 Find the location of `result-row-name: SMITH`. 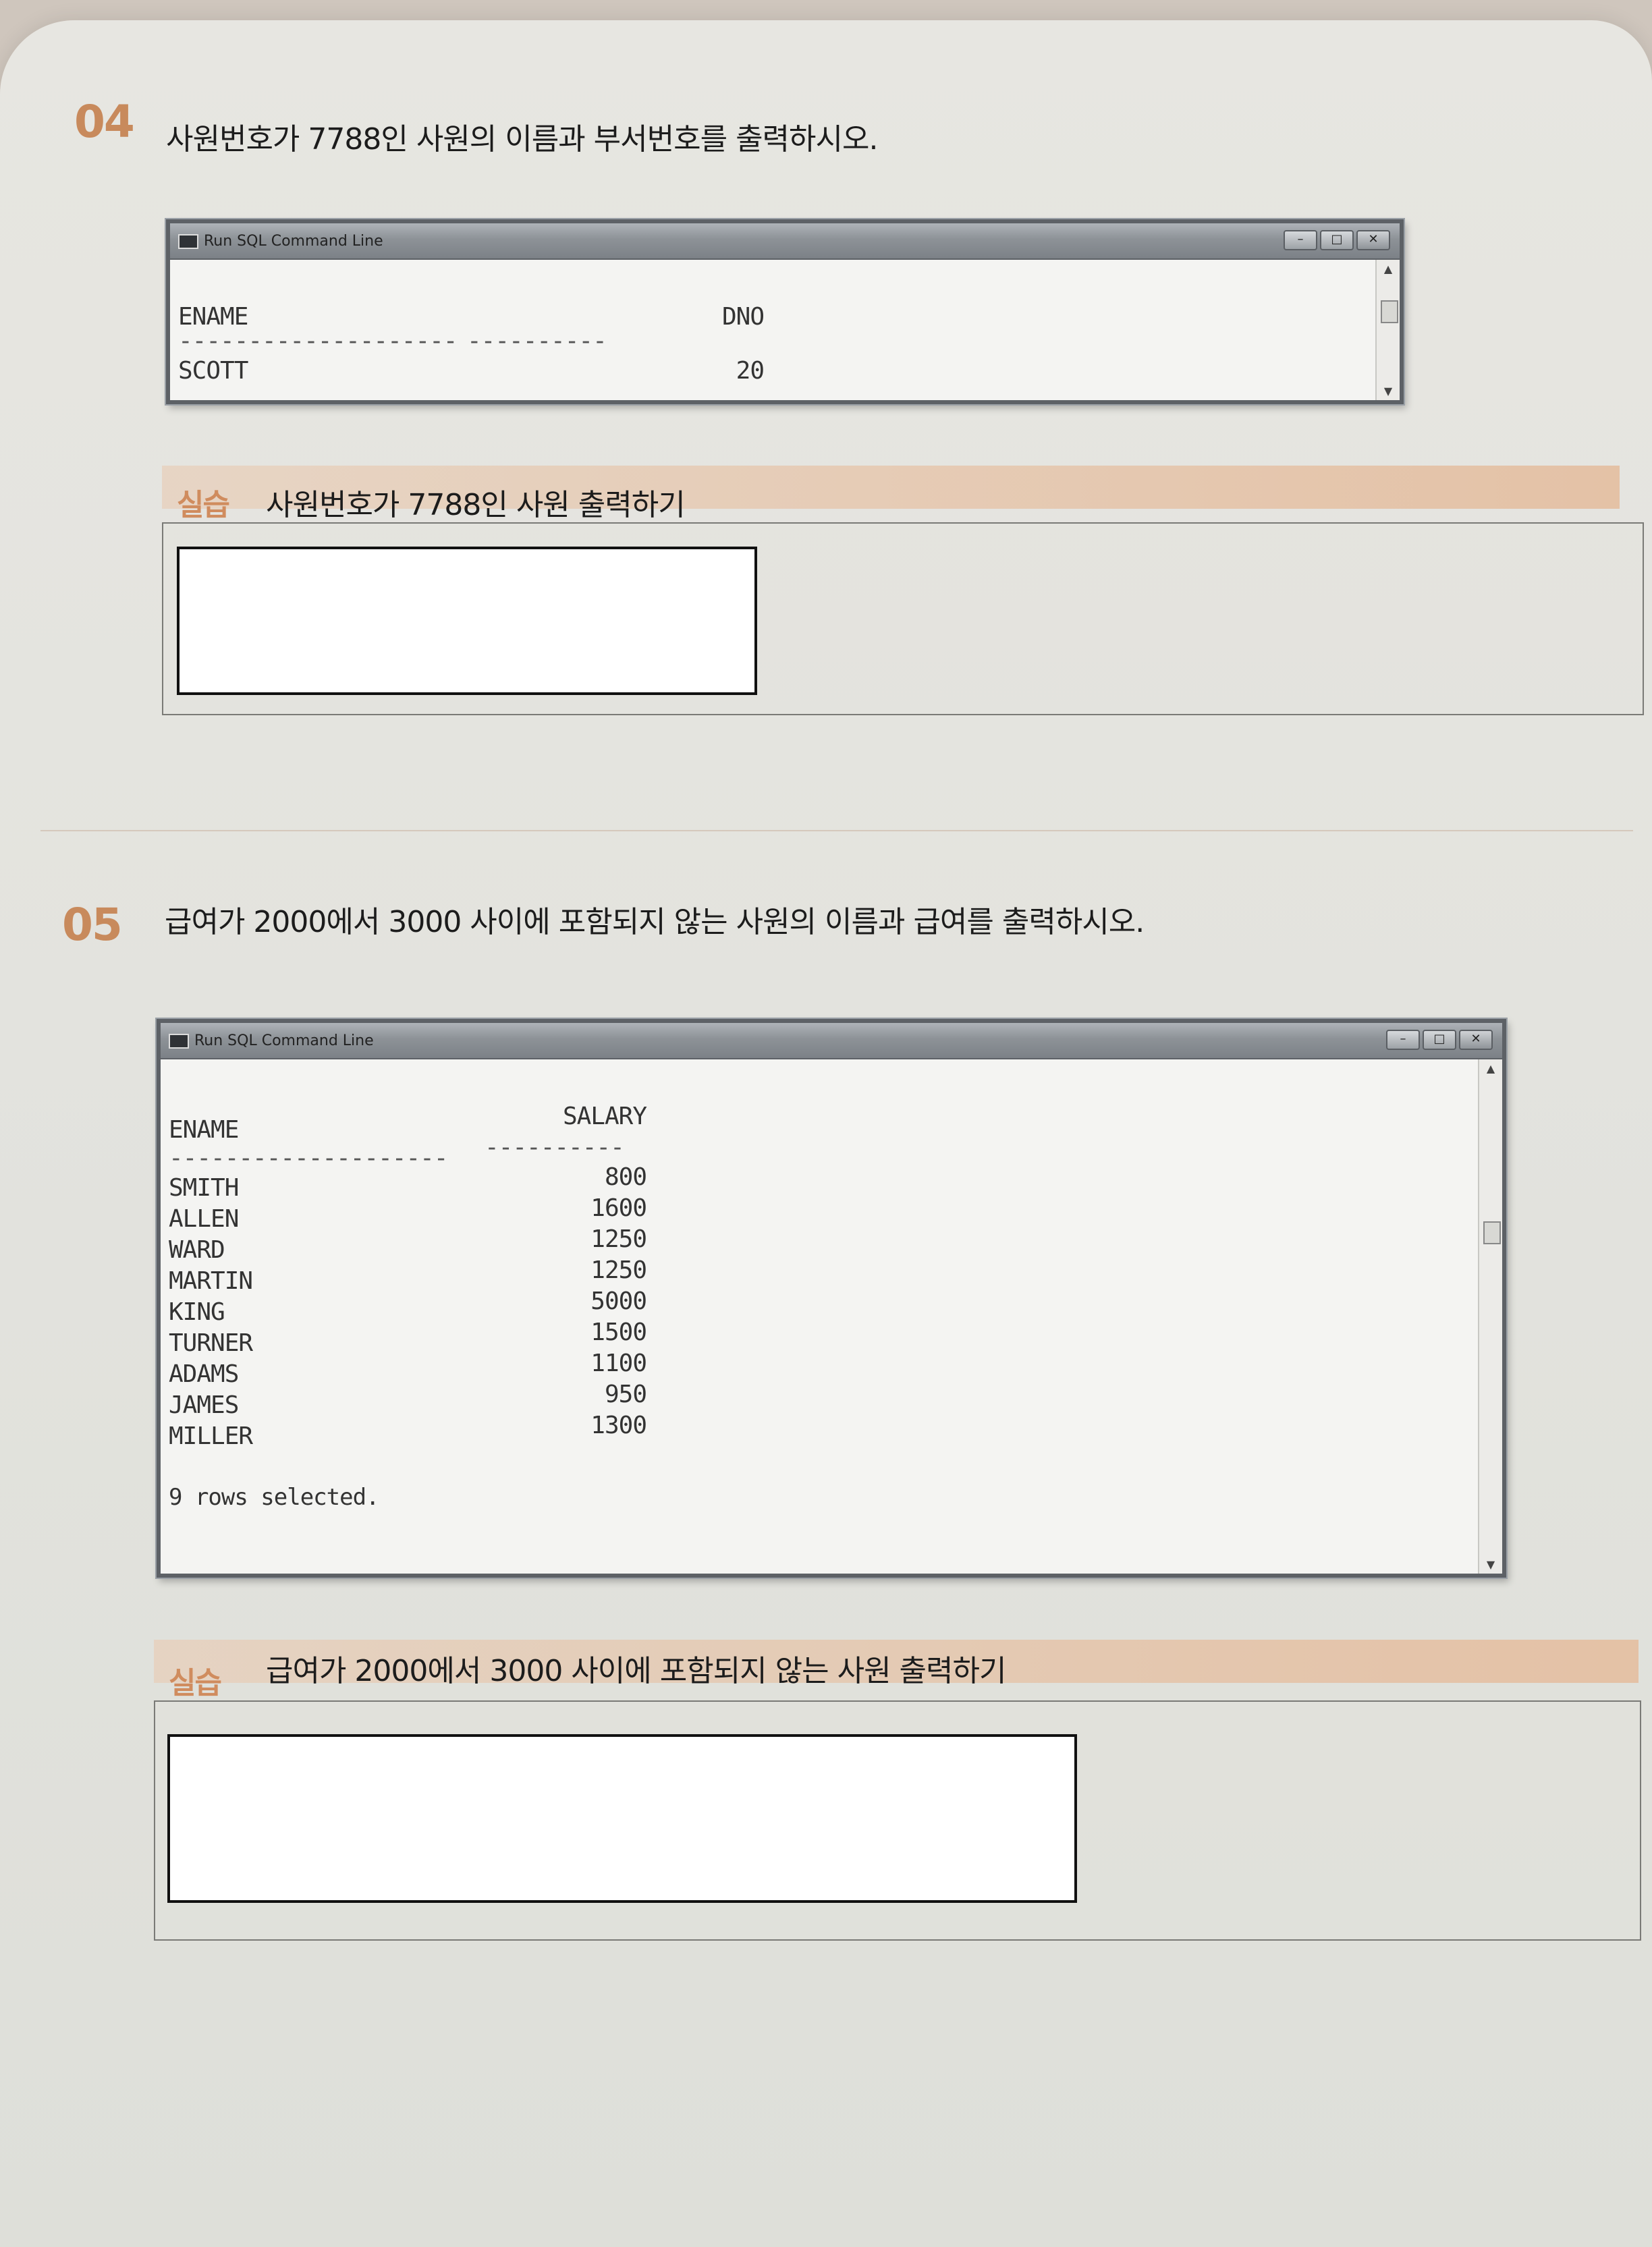

result-row-name: SMITH is located at coordinates (204, 1188).